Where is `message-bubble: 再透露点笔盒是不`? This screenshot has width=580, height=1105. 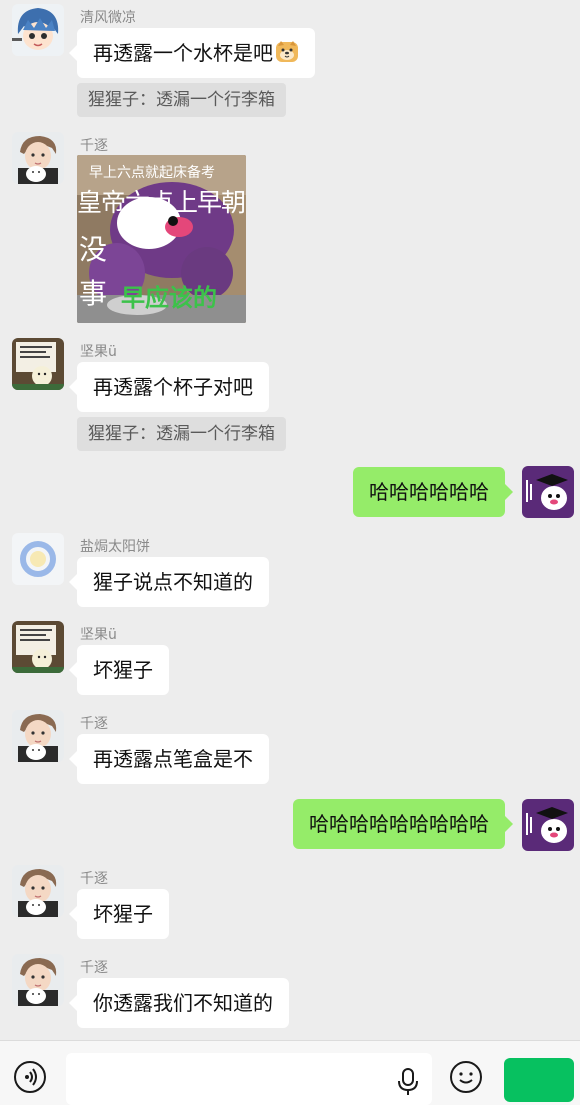
message-bubble: 再透露点笔盒是不 is located at coordinates (169, 759).